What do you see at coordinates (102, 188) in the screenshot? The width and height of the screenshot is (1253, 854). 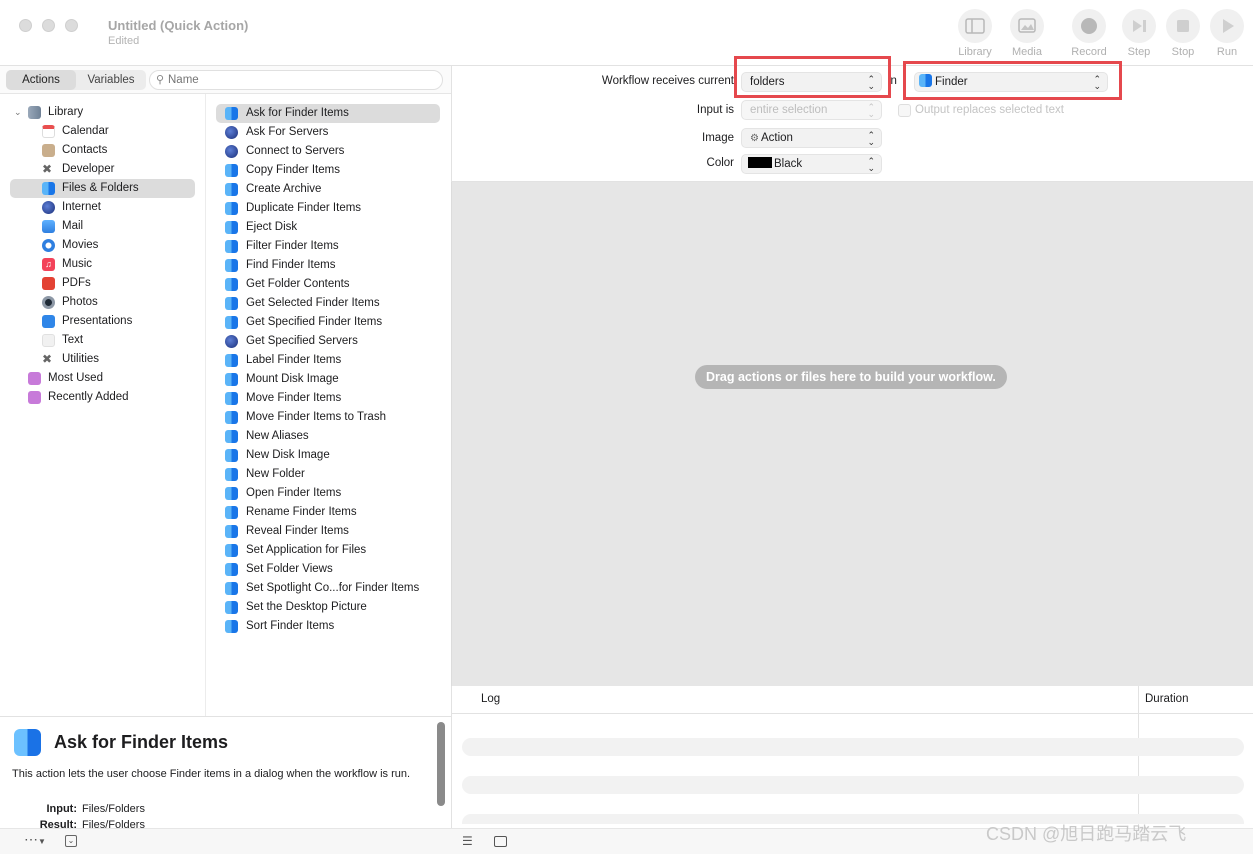 I see `category-files-folders: Files & Folders` at bounding box center [102, 188].